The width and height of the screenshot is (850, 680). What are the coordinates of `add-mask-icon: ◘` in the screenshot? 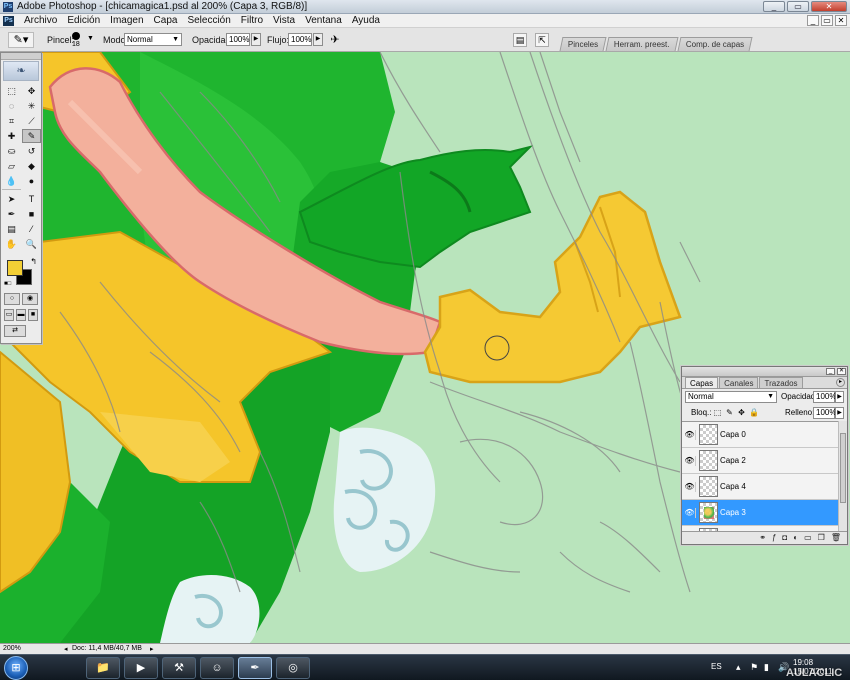 It's located at (784, 538).